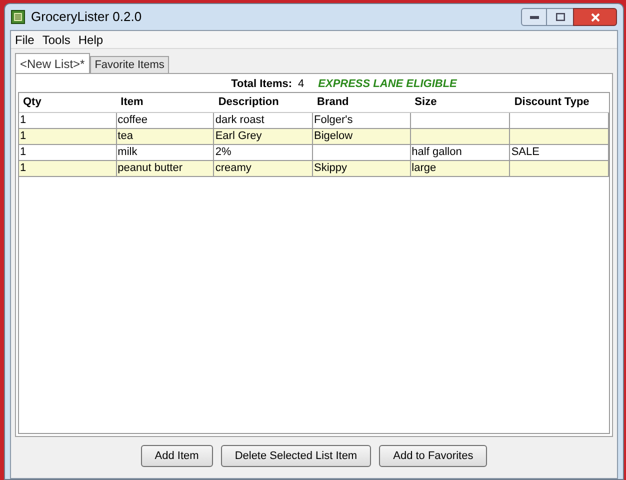 Image resolution: width=626 pixels, height=480 pixels. What do you see at coordinates (56, 39) in the screenshot?
I see `menu-item: Tools` at bounding box center [56, 39].